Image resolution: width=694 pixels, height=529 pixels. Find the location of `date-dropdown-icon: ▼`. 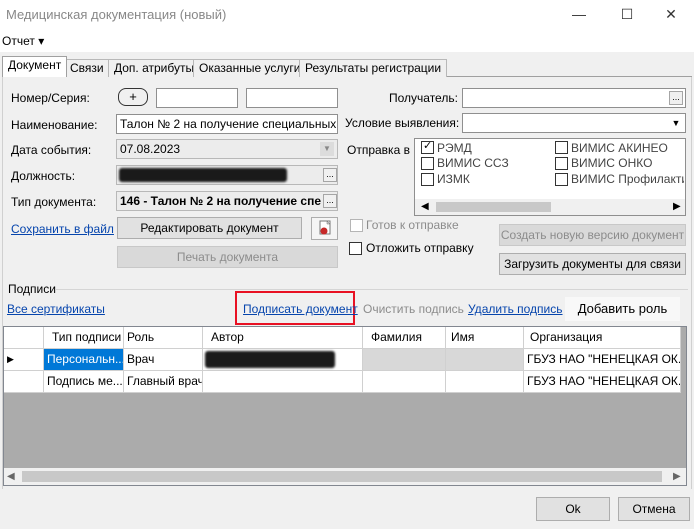

date-dropdown-icon: ▼ is located at coordinates (327, 149).